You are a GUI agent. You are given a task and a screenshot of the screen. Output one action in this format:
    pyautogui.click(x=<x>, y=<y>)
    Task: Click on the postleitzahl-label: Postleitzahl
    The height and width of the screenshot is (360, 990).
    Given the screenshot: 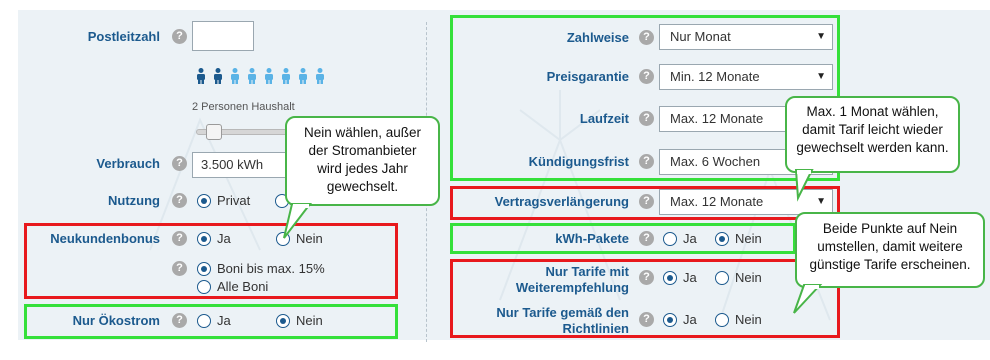 What is the action you would take?
    pyautogui.click(x=123, y=36)
    